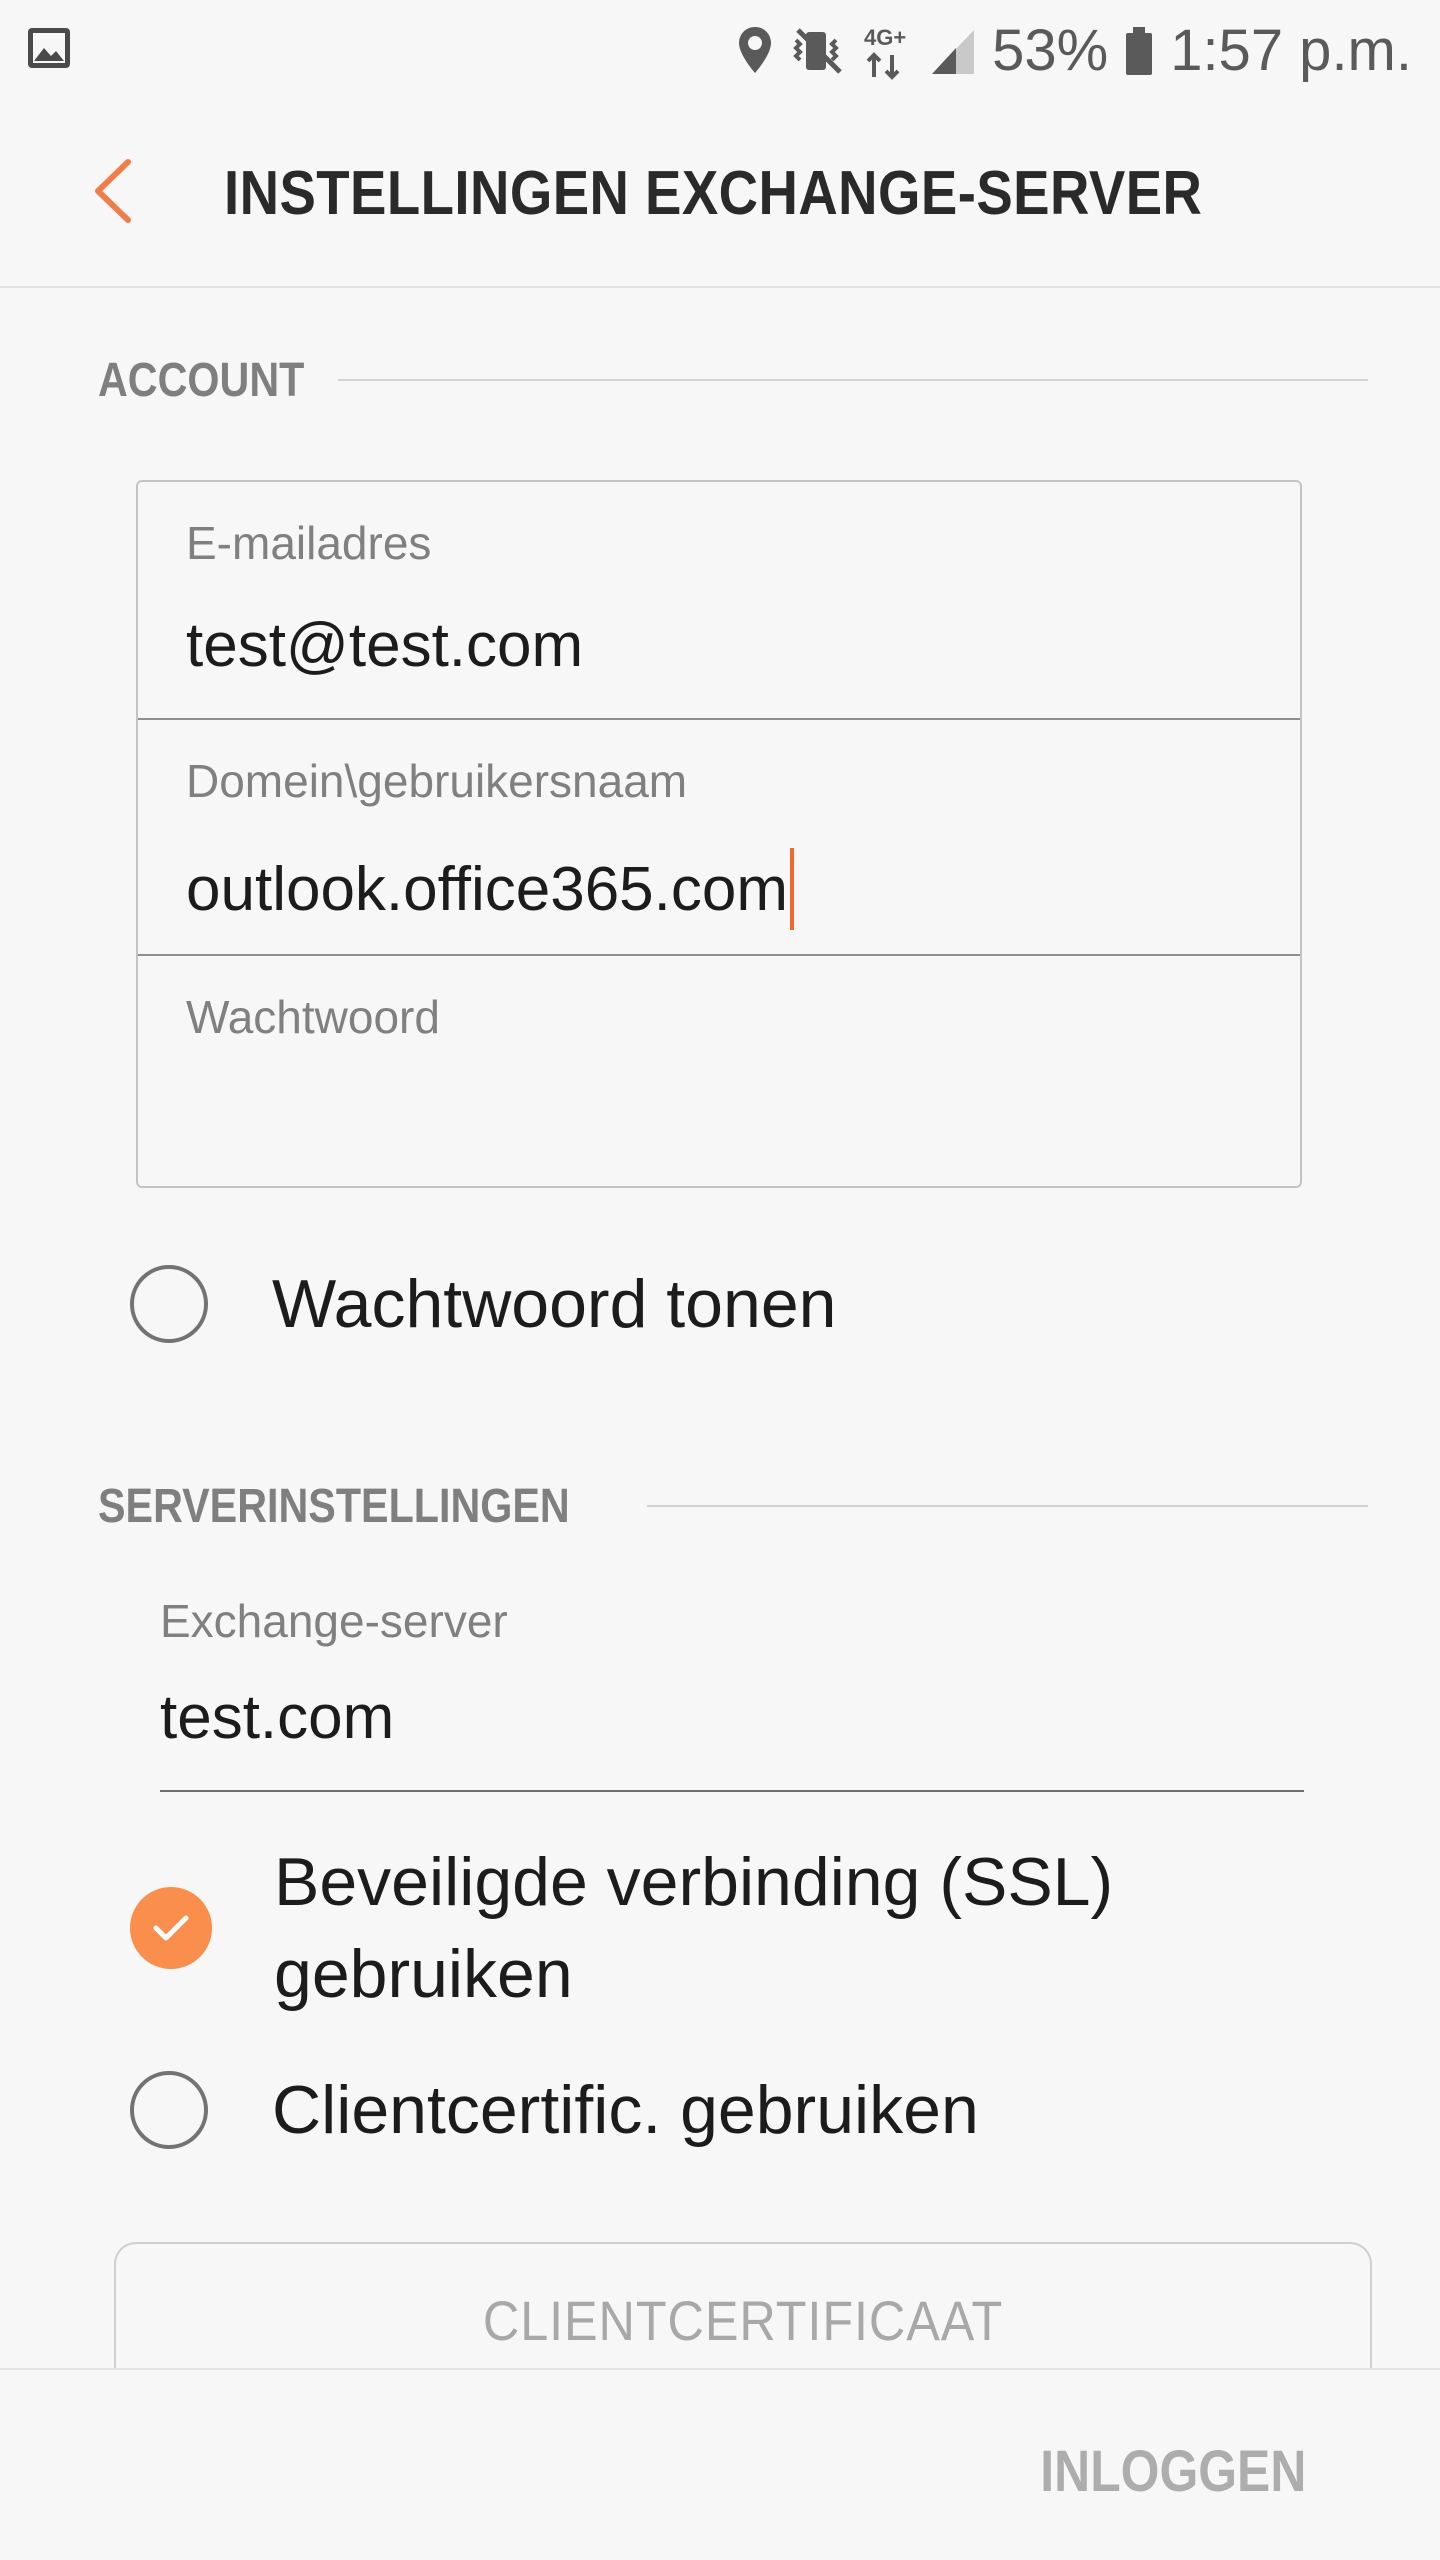  I want to click on account-section-header: ACCOUNT, so click(733, 380).